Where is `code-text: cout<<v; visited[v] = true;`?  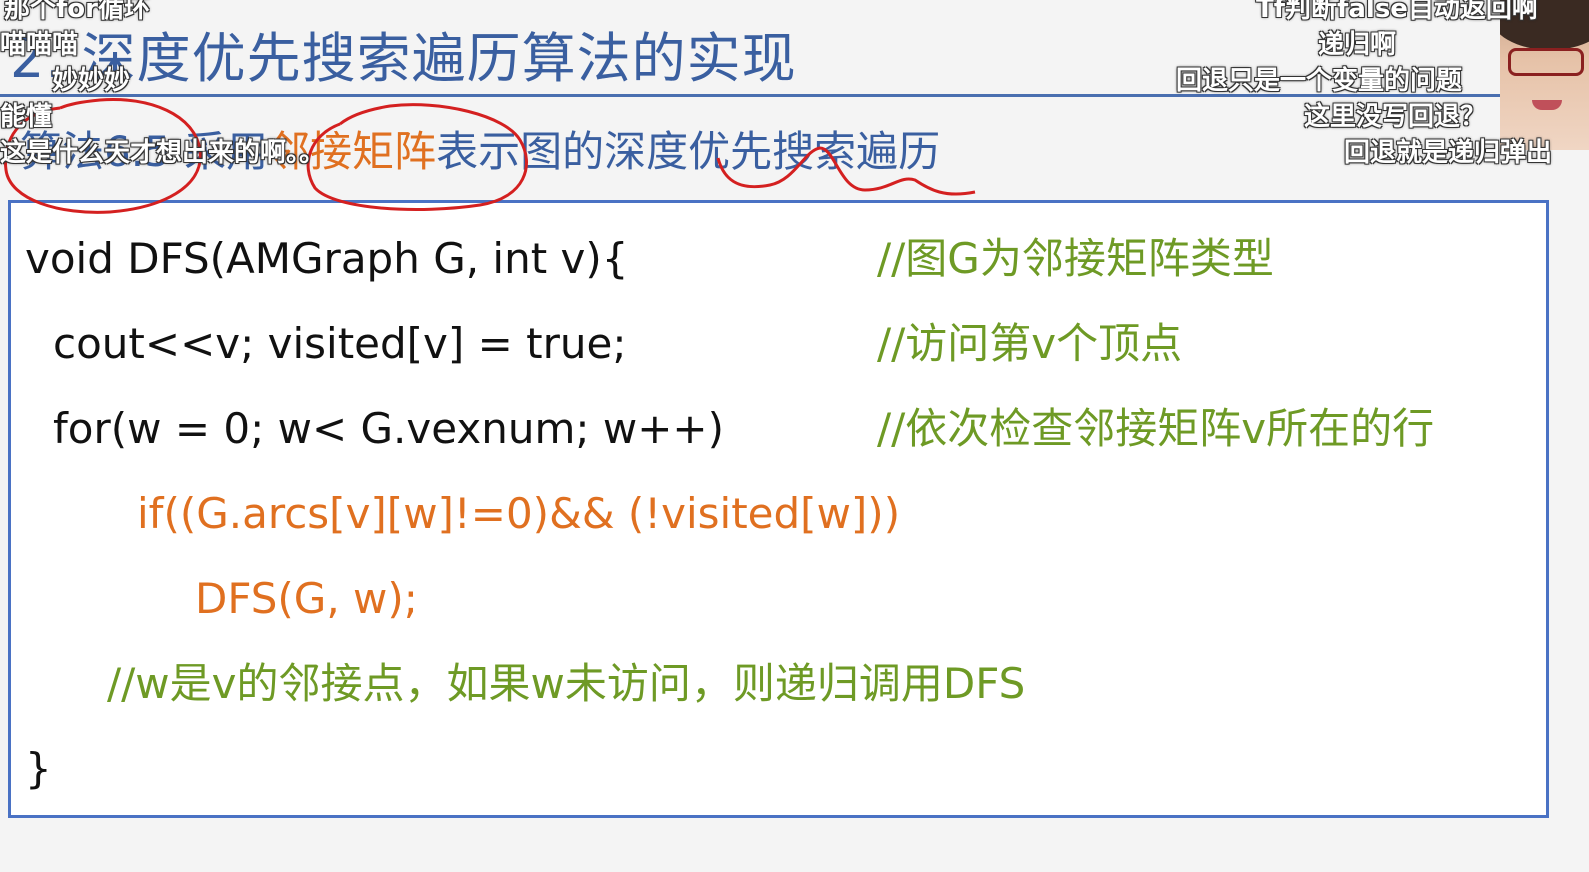 code-text: cout<<v; visited[v] = true; is located at coordinates (340, 343).